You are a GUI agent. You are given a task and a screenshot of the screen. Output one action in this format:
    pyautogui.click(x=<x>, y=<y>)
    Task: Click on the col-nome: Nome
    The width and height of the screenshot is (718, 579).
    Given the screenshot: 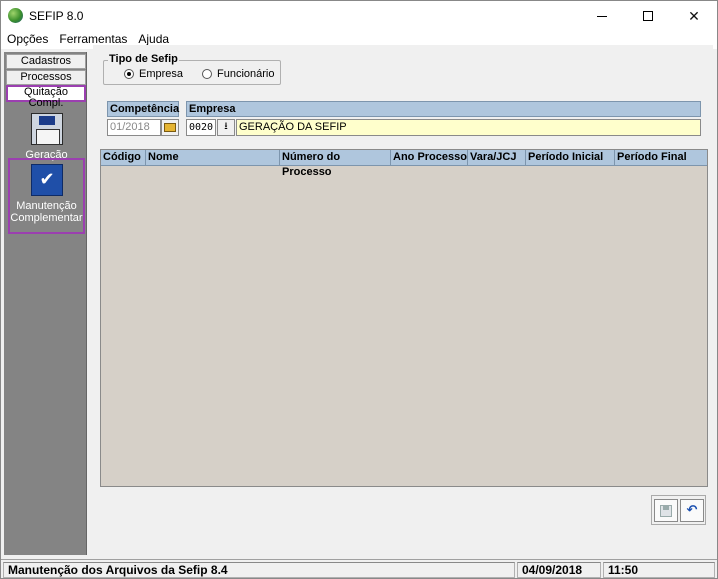 What is the action you would take?
    pyautogui.click(x=213, y=157)
    